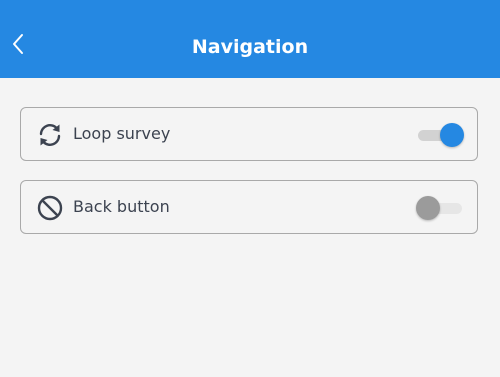 The height and width of the screenshot is (377, 500). Describe the element at coordinates (121, 206) in the screenshot. I see `setting-label: Back button` at that location.